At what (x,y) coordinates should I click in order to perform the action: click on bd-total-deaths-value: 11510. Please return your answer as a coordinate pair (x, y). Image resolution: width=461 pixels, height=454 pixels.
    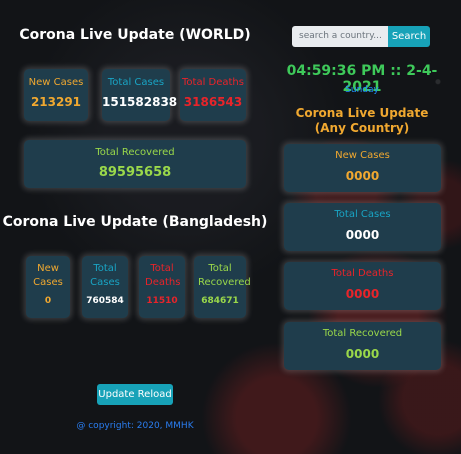
    Looking at the image, I should click on (162, 301).